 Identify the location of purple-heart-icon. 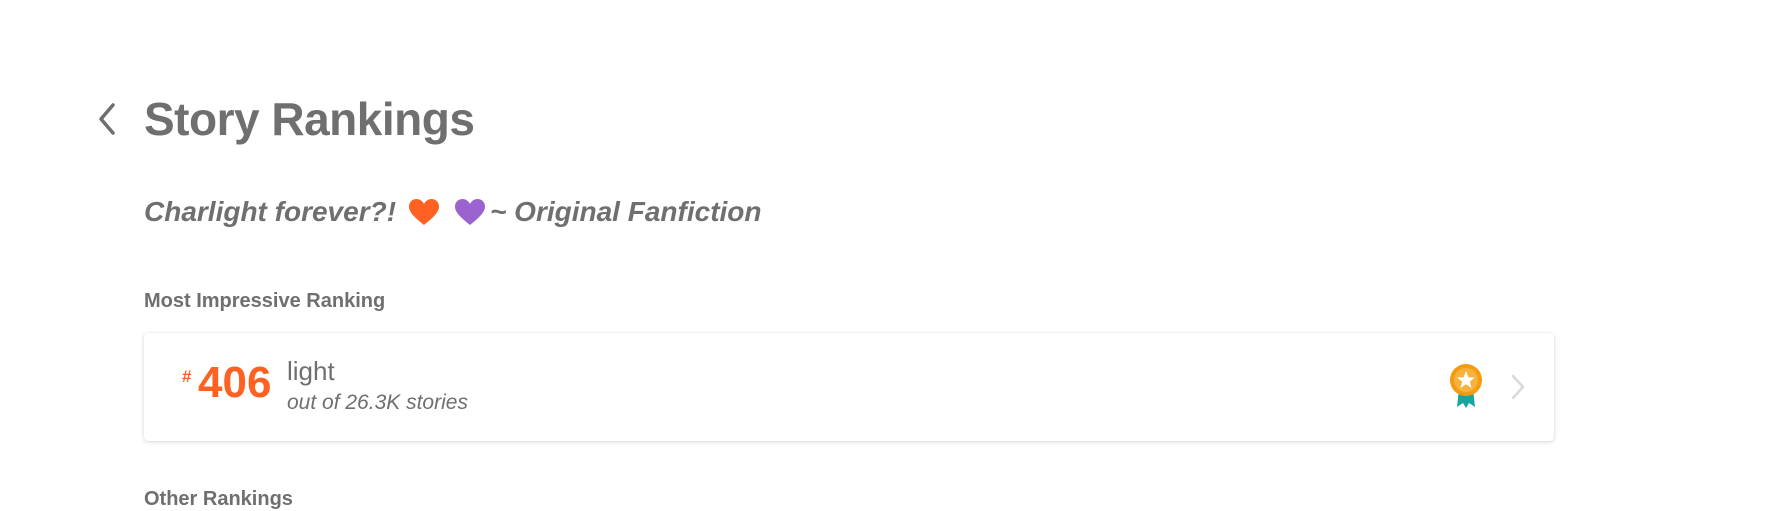
(470, 212).